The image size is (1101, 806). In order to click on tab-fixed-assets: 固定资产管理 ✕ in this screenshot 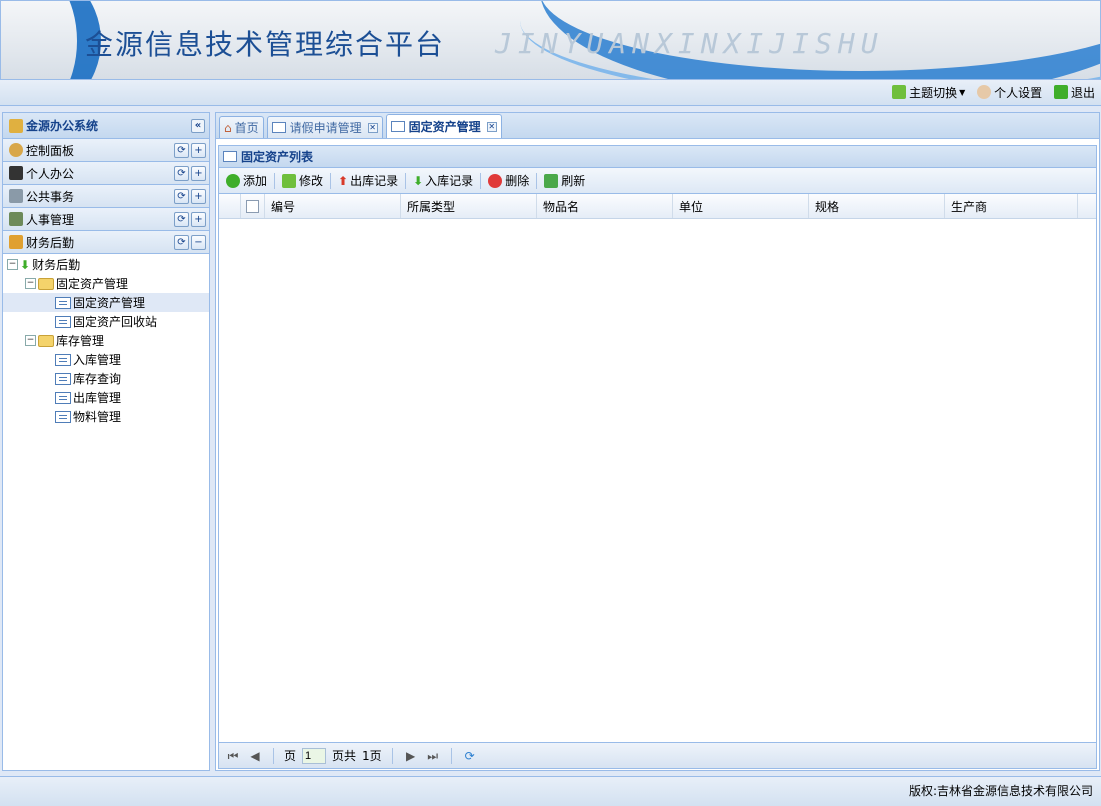, I will do `click(443, 126)`.